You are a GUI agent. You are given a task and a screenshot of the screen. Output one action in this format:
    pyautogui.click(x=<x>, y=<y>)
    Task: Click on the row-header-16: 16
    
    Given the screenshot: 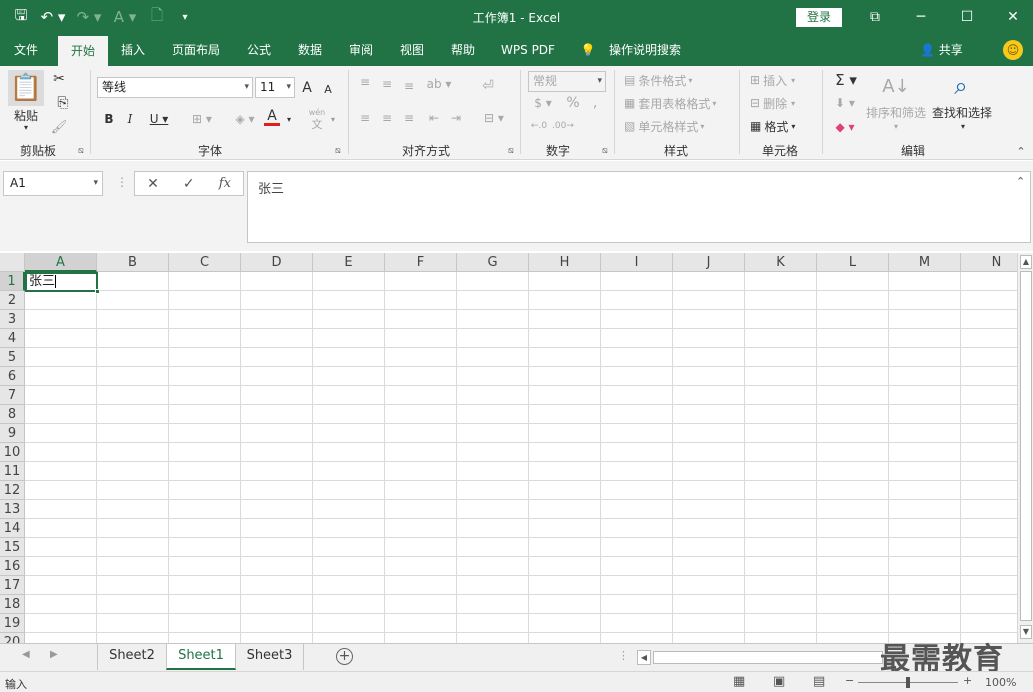 What is the action you would take?
    pyautogui.click(x=12, y=566)
    